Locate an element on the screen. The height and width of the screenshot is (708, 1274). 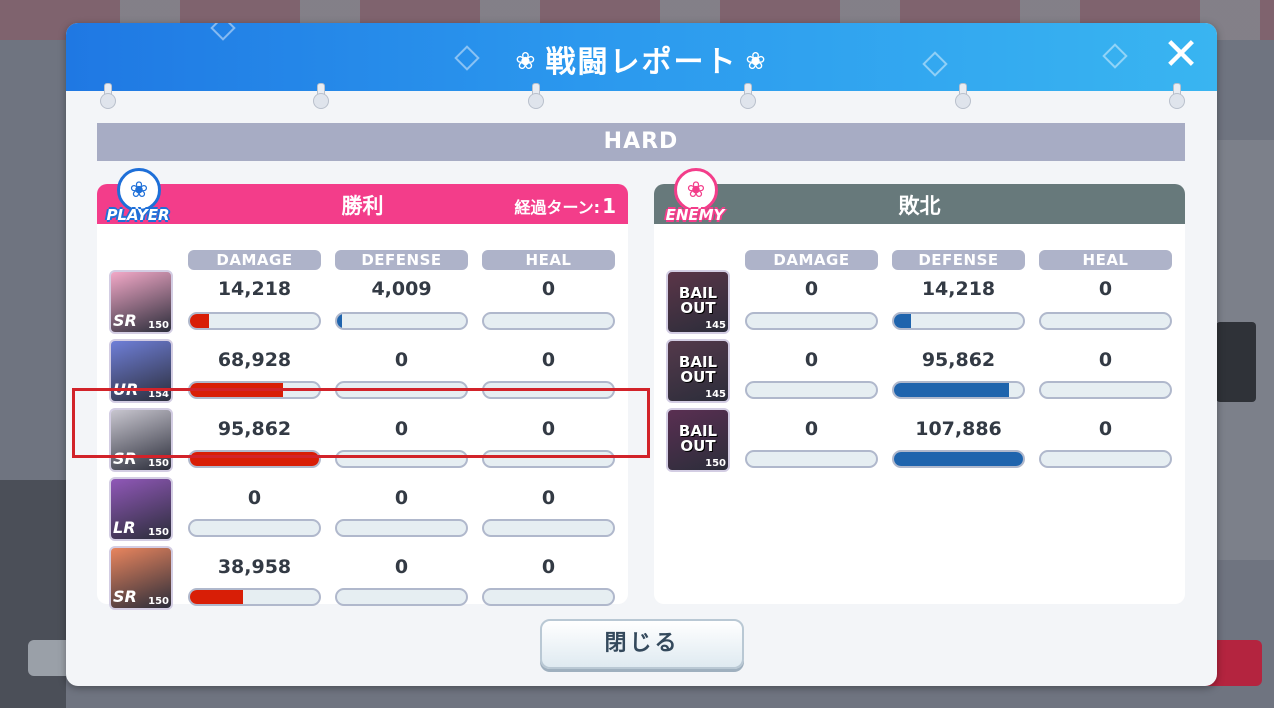
background-right-button is located at coordinates (1236, 362).